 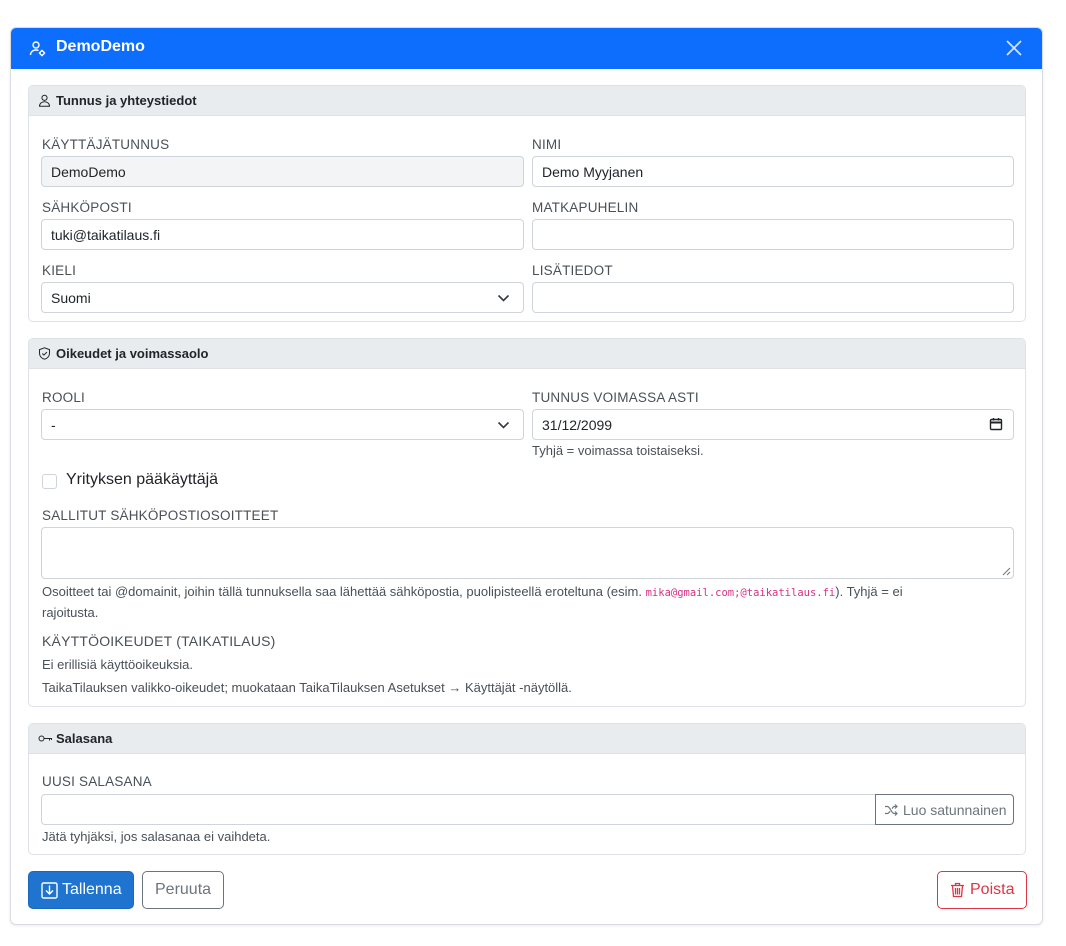 I want to click on role-label: ROOLI, so click(x=64, y=397).